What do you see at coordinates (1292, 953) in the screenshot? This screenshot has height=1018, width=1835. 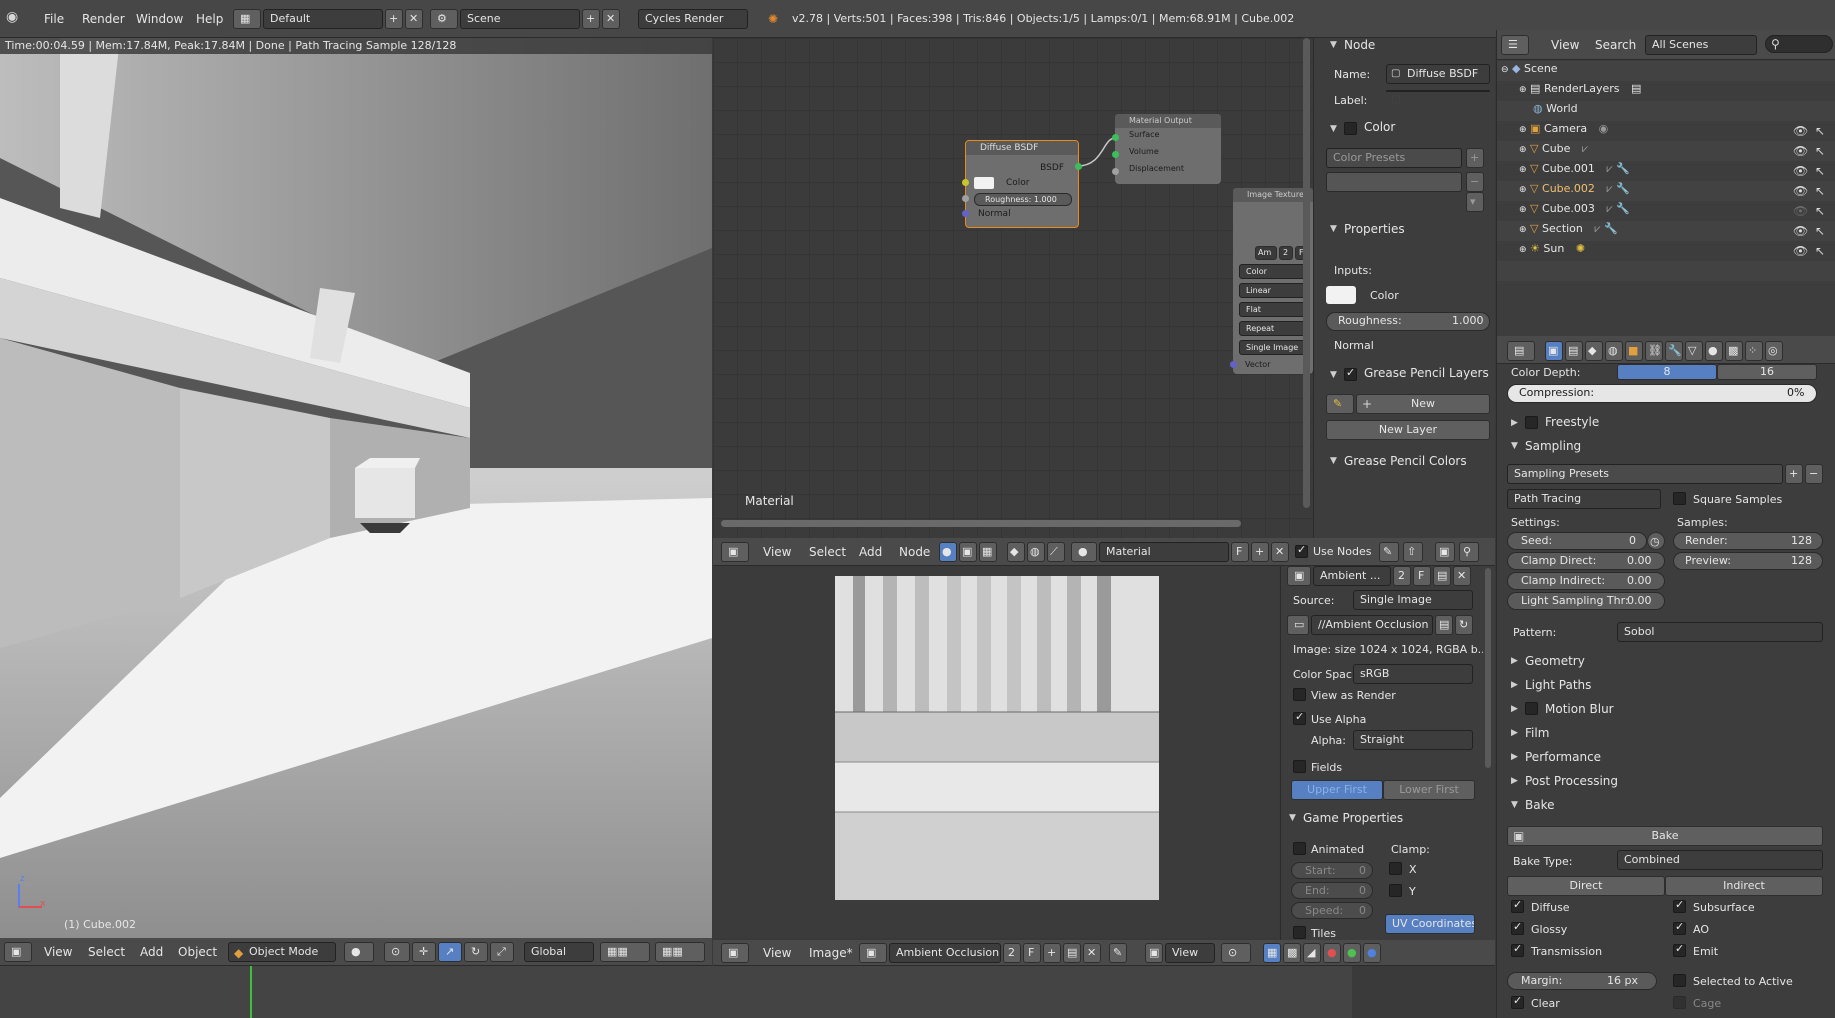 I see `image-channel-alpha-icon: ▩` at bounding box center [1292, 953].